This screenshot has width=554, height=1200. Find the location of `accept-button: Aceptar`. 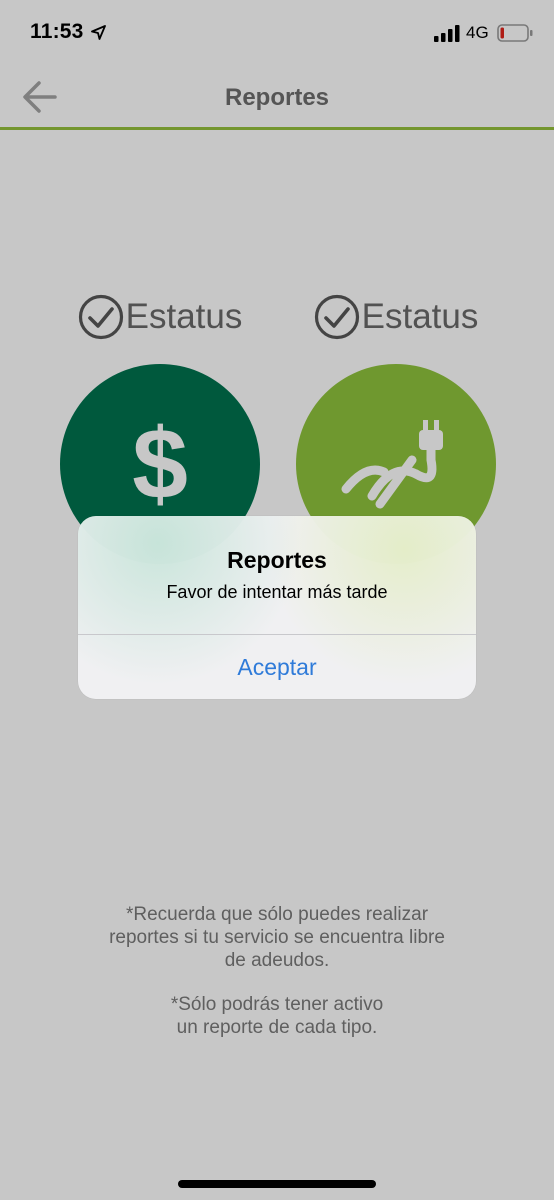

accept-button: Aceptar is located at coordinates (277, 667).